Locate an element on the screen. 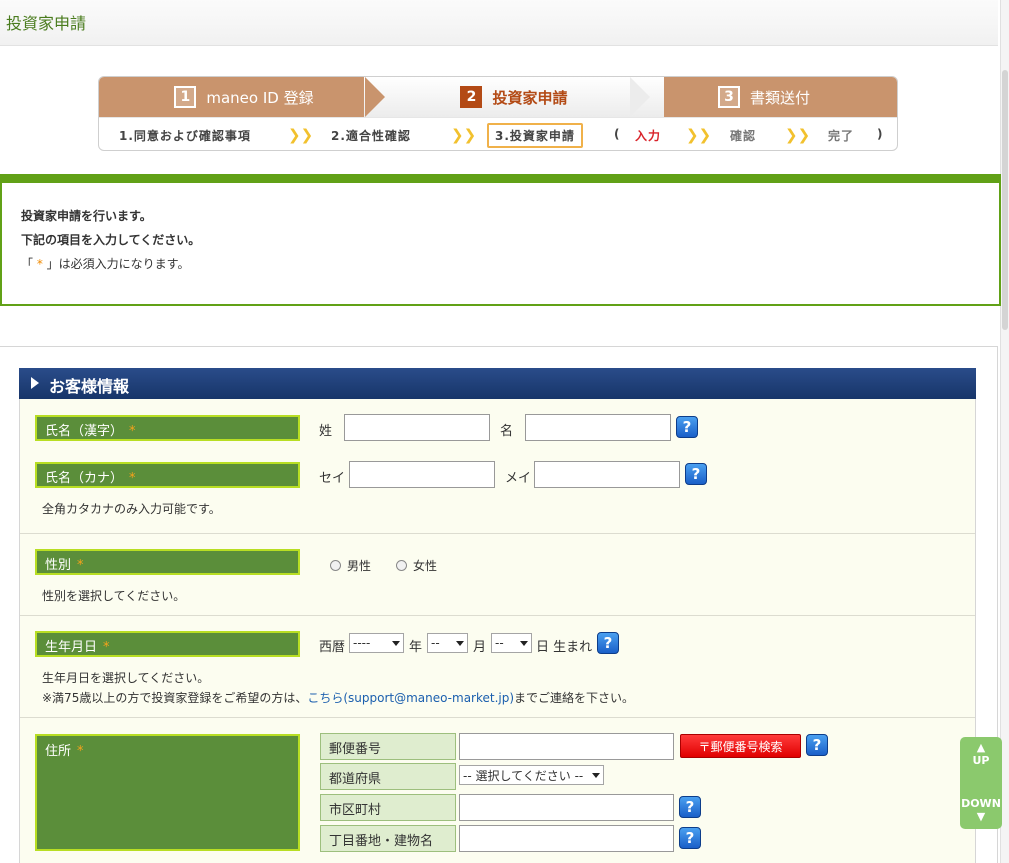 The height and width of the screenshot is (863, 1009). scroll-up-button: ▲ UP is located at coordinates (981, 754).